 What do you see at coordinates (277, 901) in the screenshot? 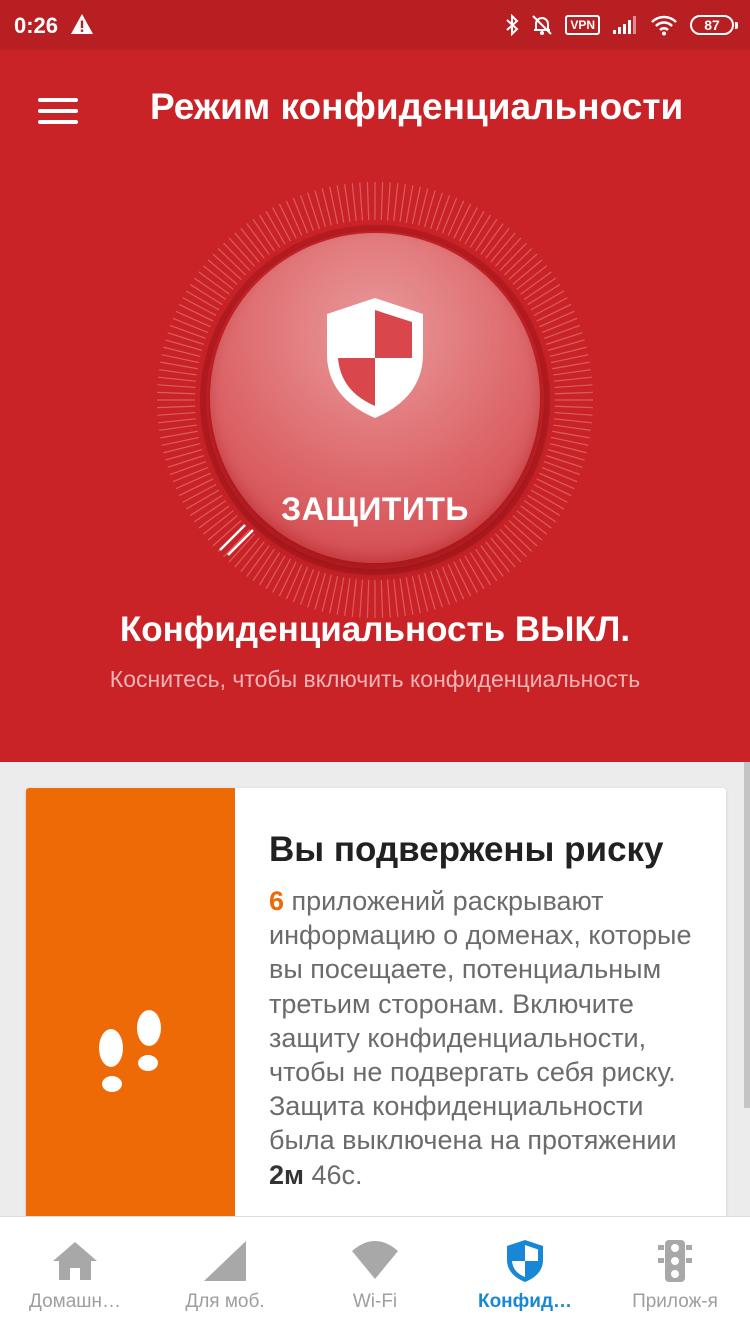
I see `exposed-apps-count: 6` at bounding box center [277, 901].